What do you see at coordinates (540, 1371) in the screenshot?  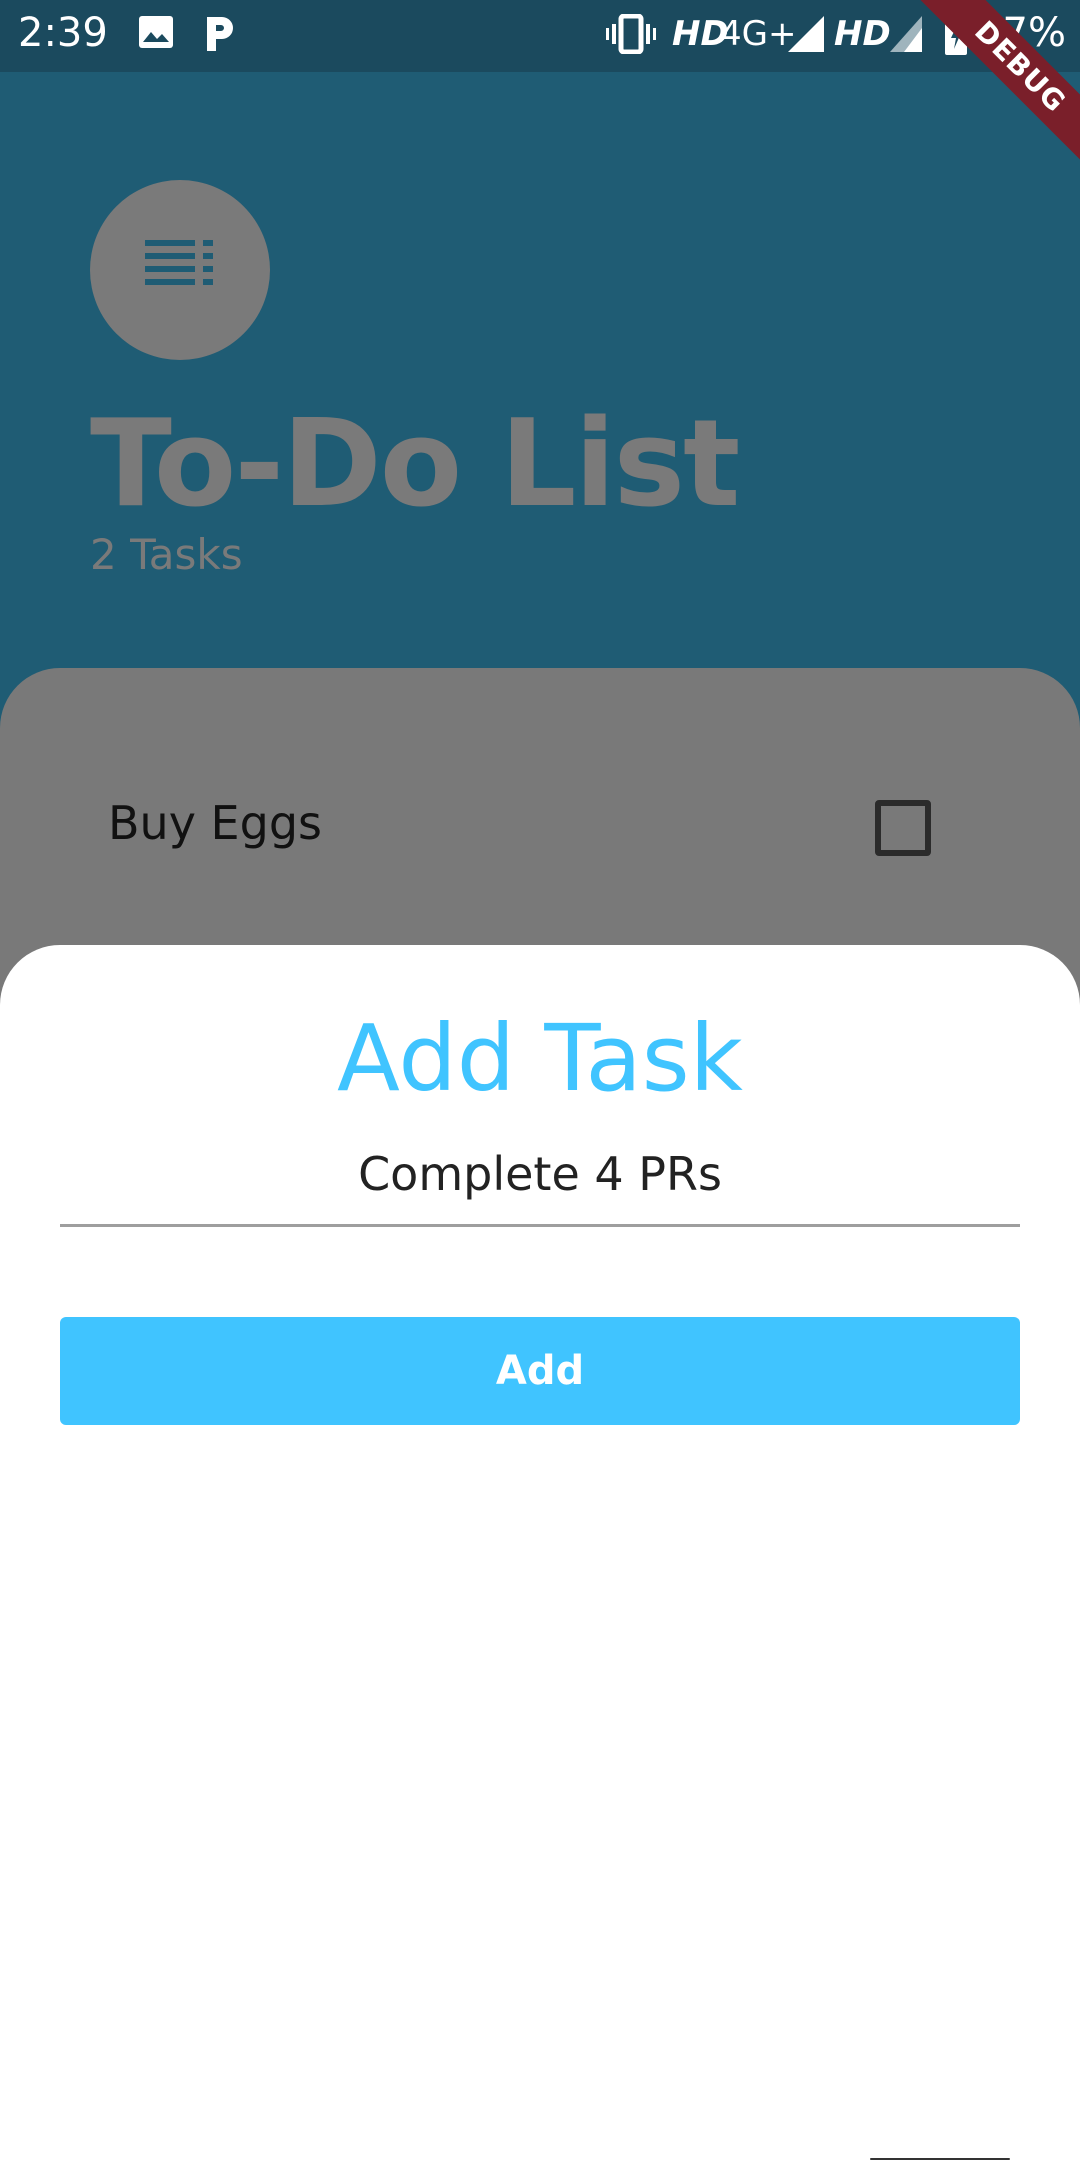 I see `add-button: Add` at bounding box center [540, 1371].